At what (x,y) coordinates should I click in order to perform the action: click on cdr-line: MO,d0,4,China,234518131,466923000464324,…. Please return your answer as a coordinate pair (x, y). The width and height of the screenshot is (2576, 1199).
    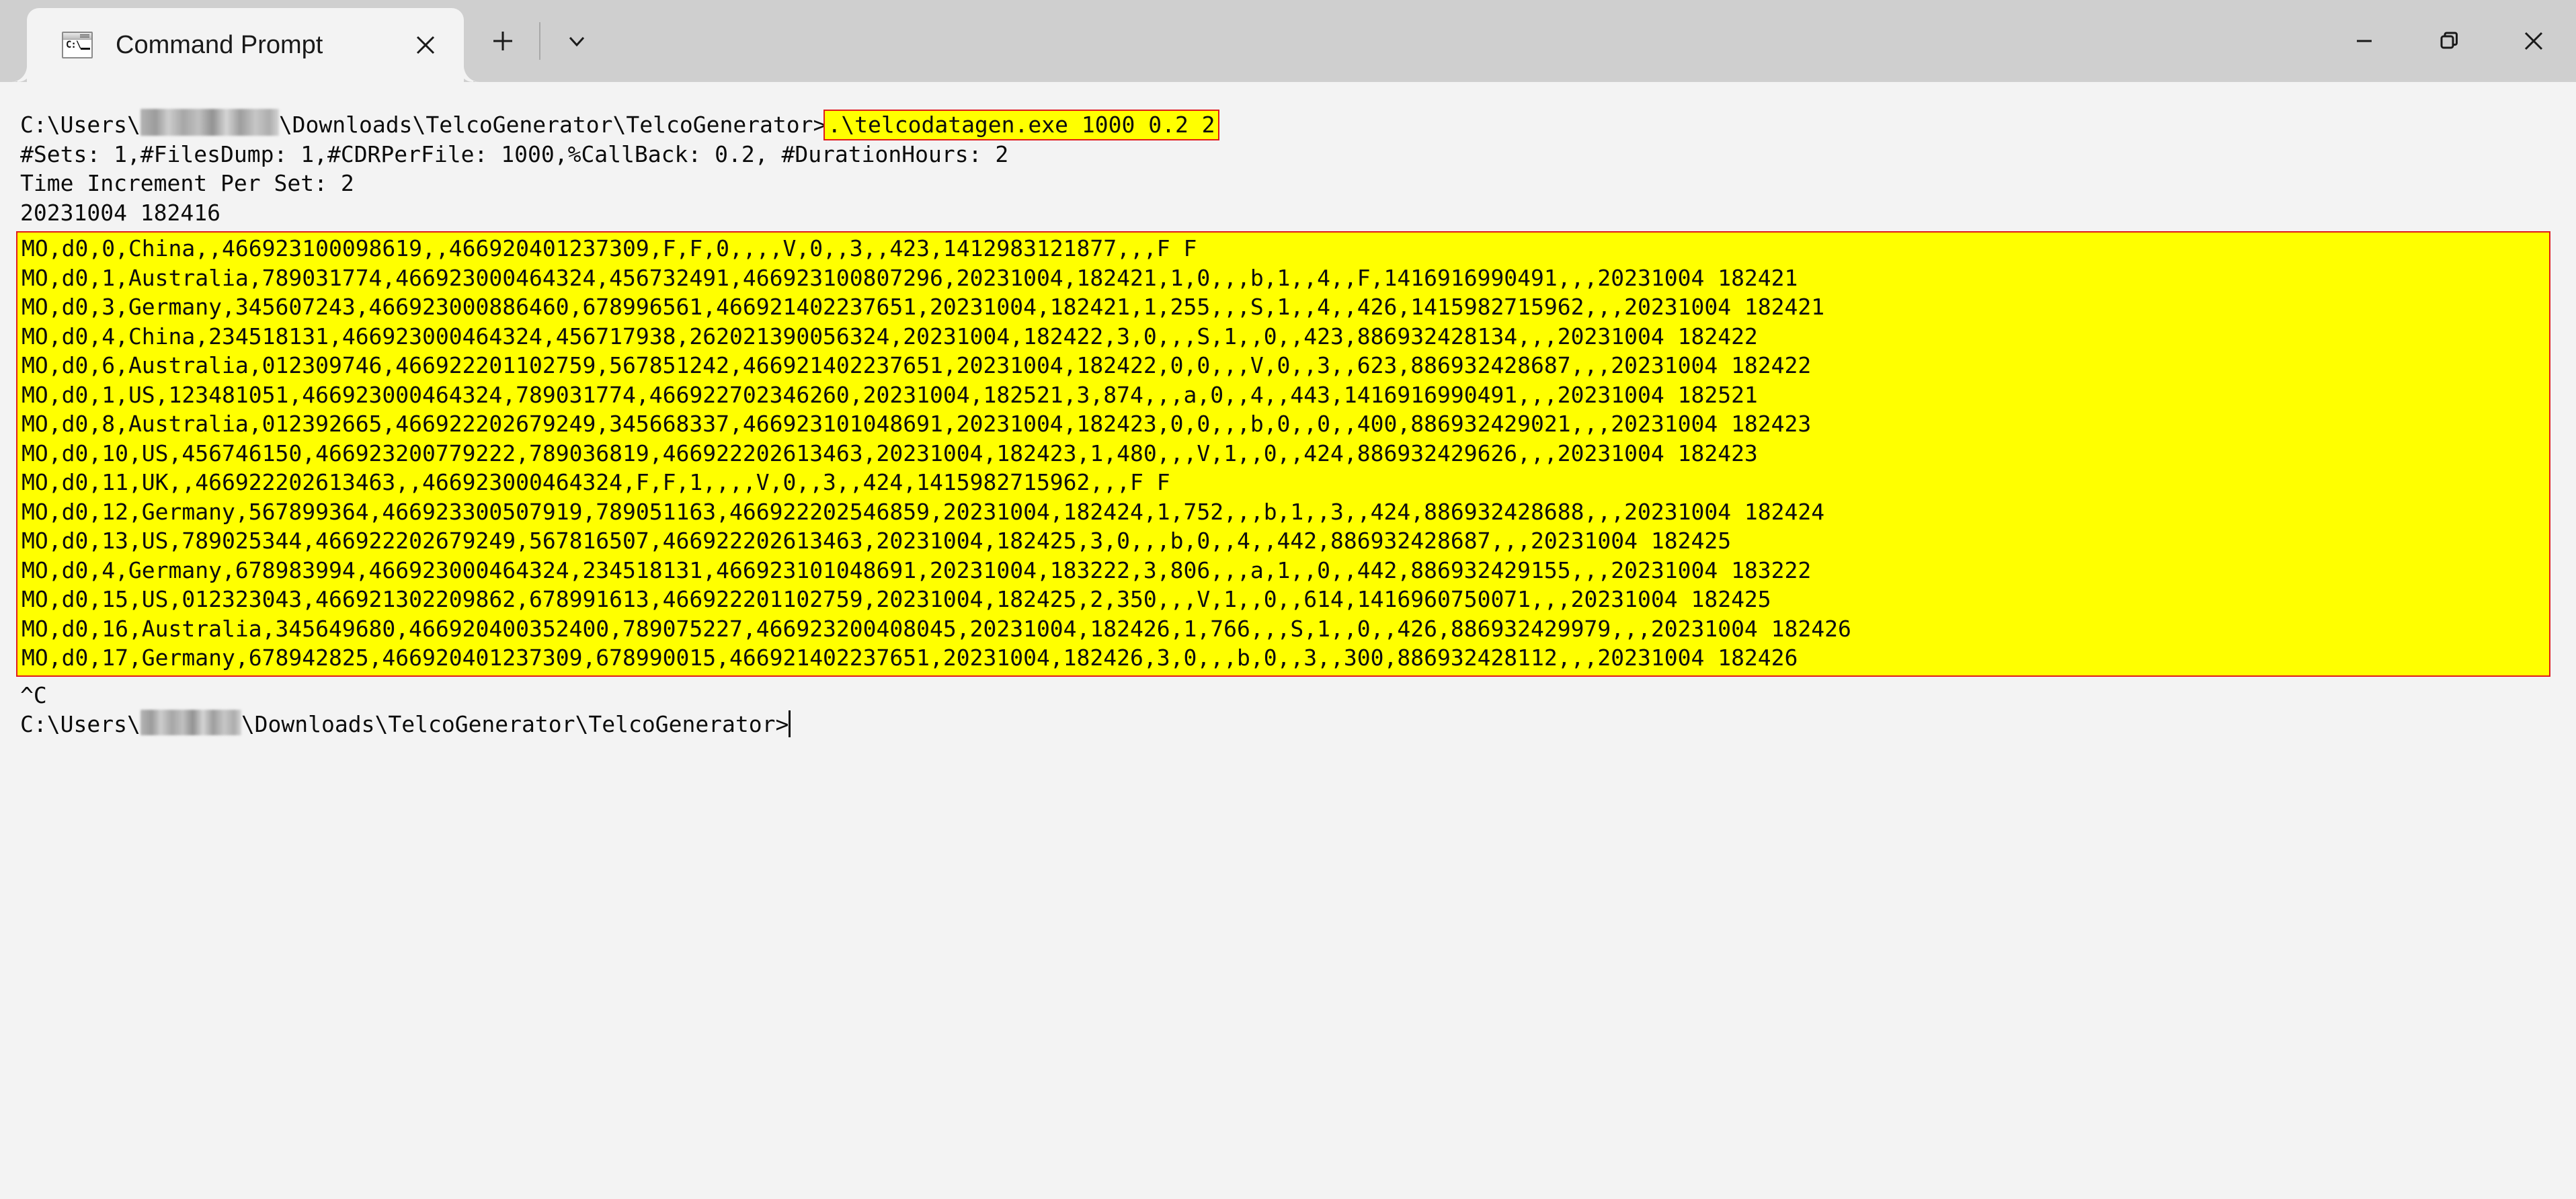
    Looking at the image, I should click on (890, 336).